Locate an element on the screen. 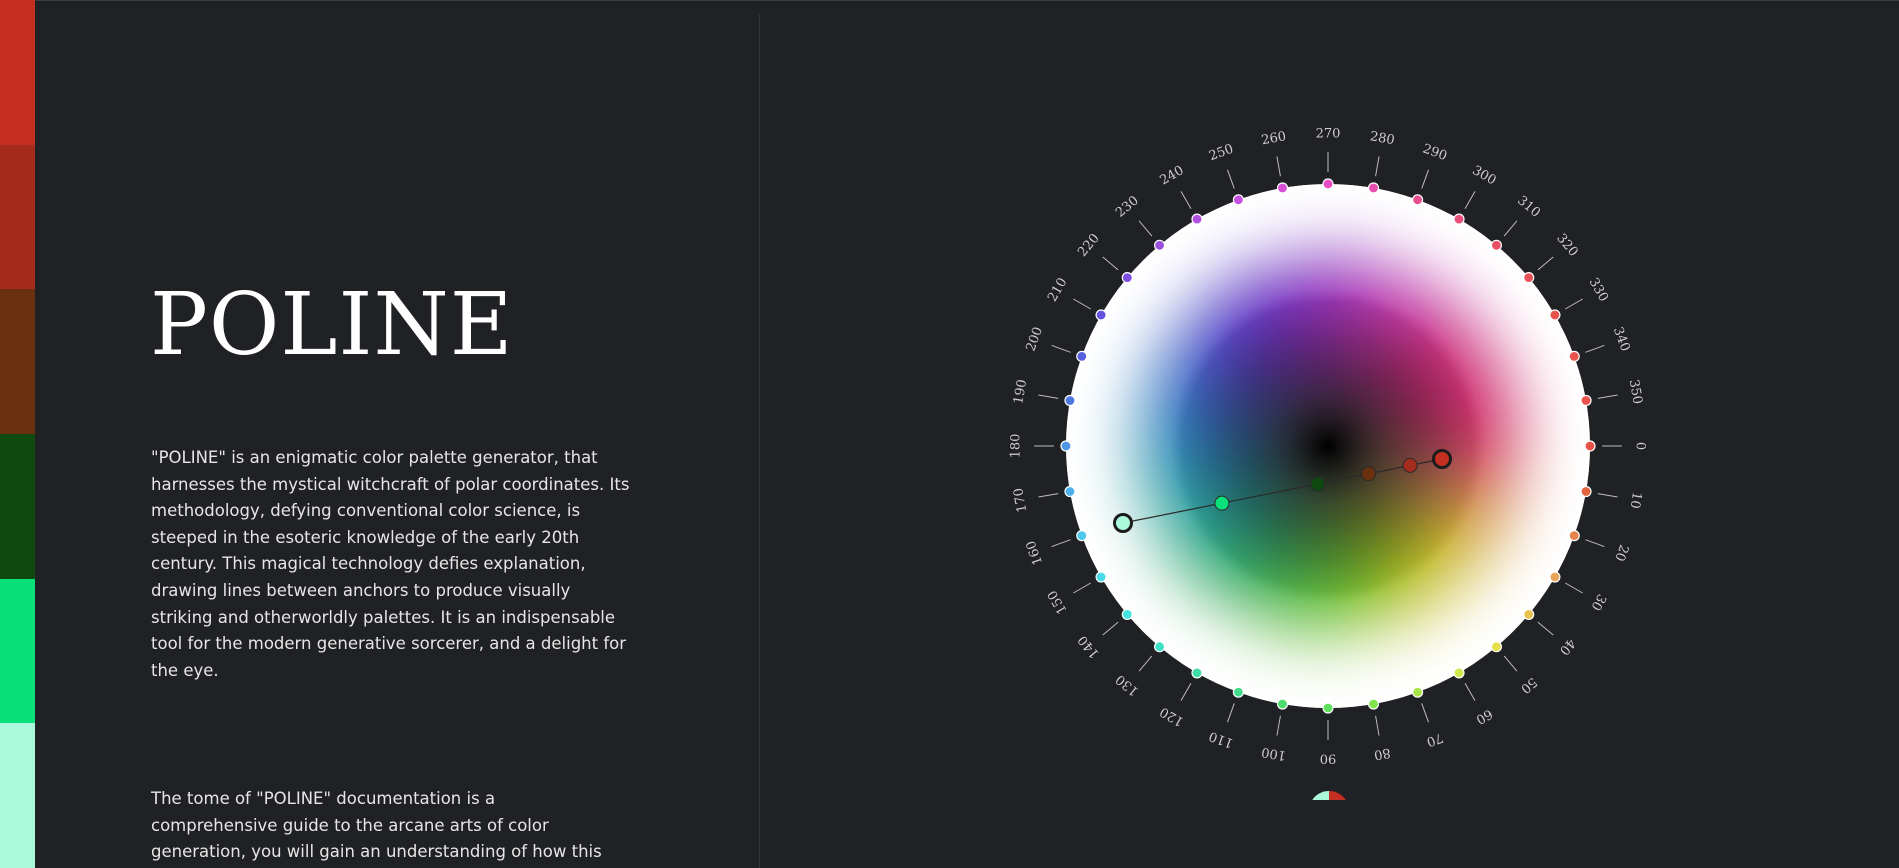 This screenshot has height=868, width=1899. mini-palette-pie is located at coordinates (1329, 811).